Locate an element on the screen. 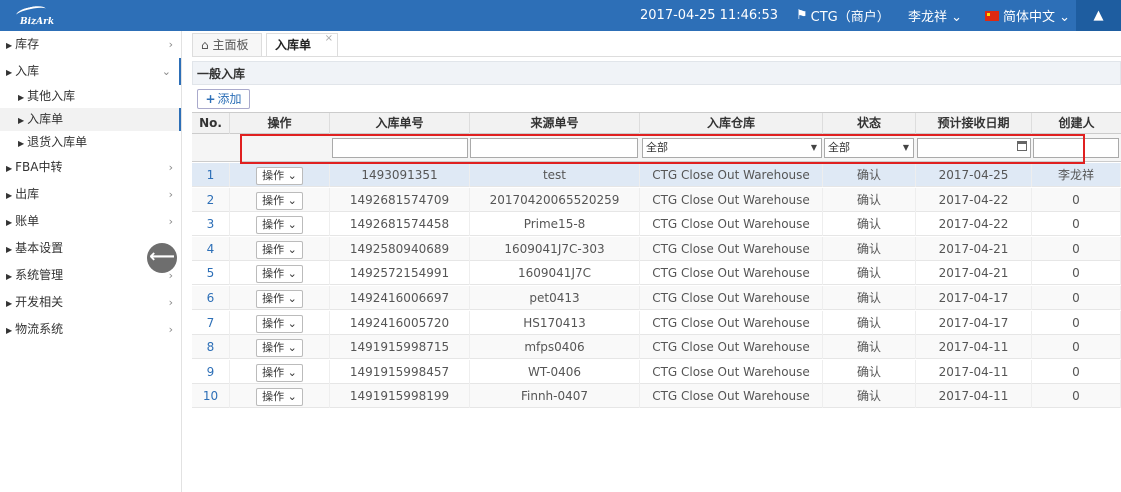 This screenshot has height=492, width=1121. close-icon: × is located at coordinates (329, 39).